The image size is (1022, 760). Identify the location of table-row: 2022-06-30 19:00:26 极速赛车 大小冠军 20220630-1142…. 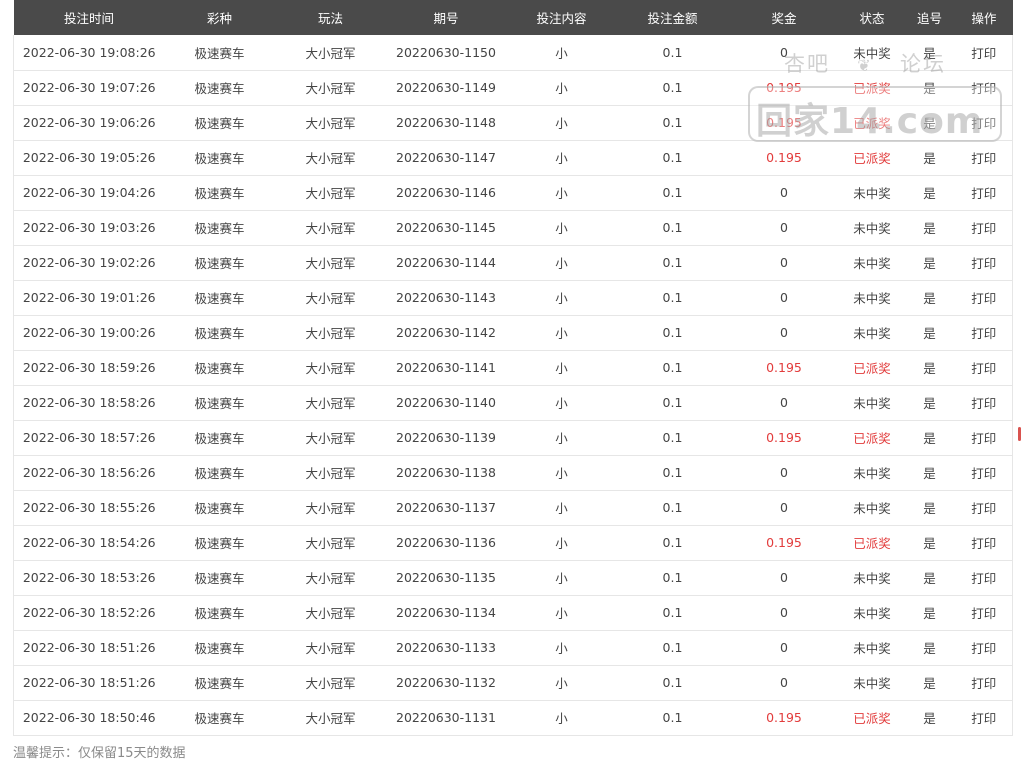
(513, 333).